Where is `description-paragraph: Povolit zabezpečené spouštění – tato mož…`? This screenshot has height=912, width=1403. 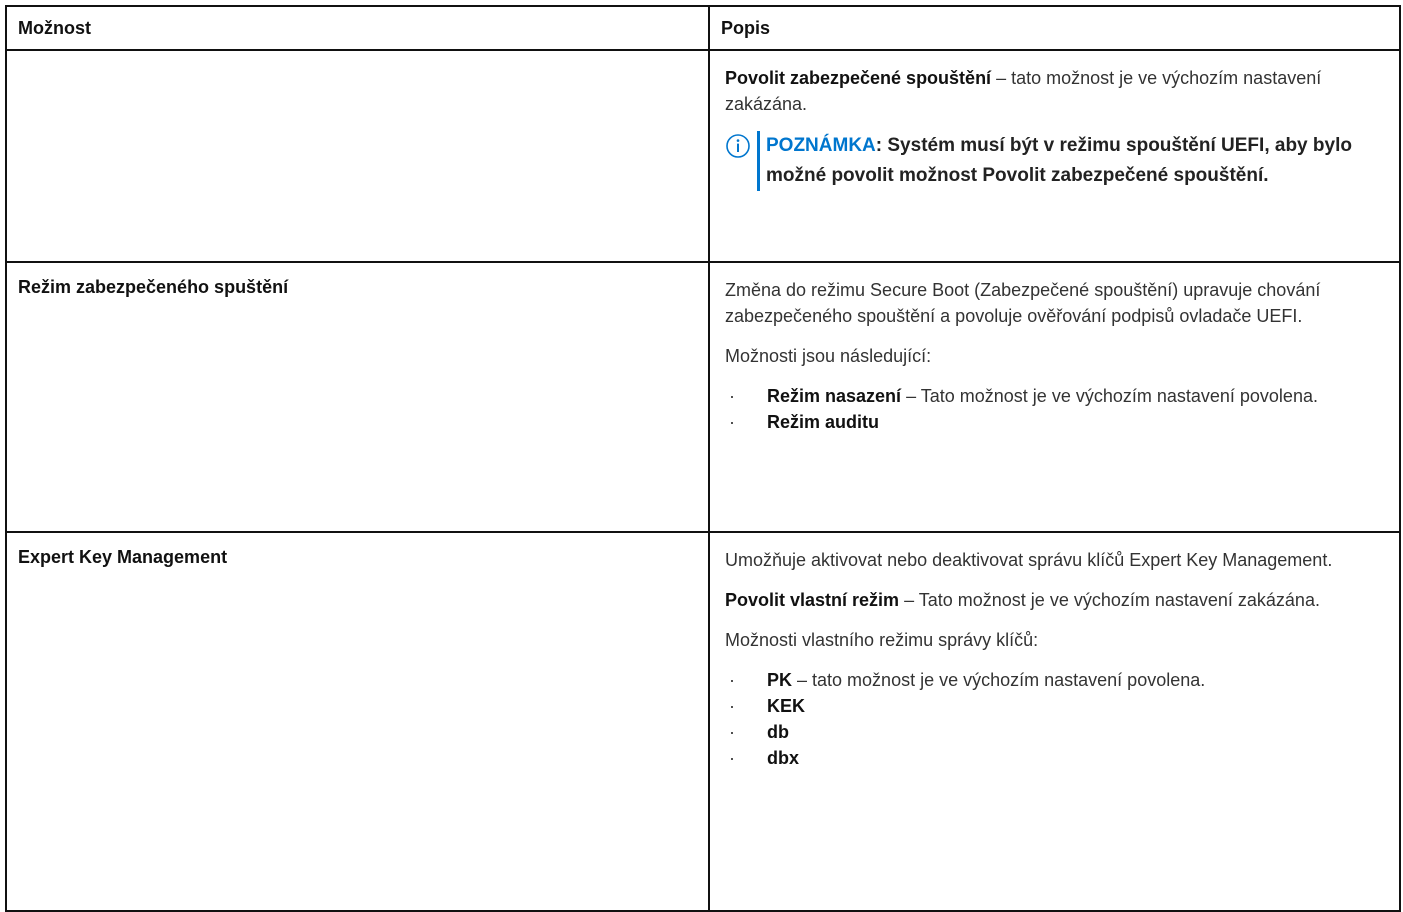
description-paragraph: Povolit zabezpečené spouštění – tato mož… is located at coordinates (1055, 91).